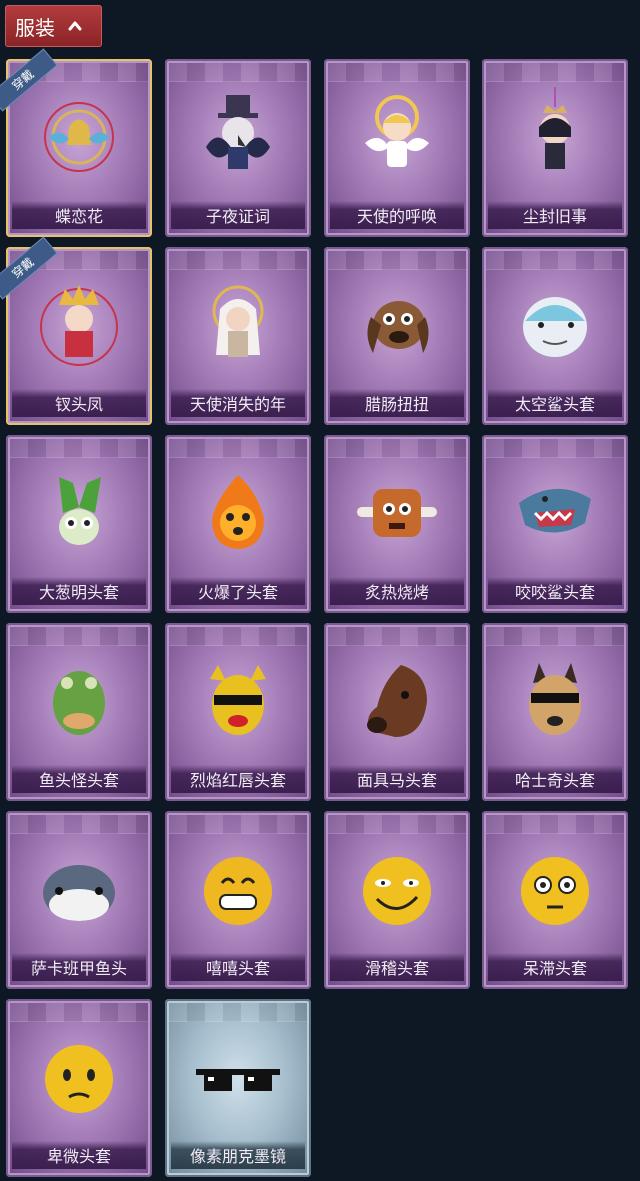  Describe the element at coordinates (238, 215) in the screenshot. I see `costume-name: 子夜证词` at that location.